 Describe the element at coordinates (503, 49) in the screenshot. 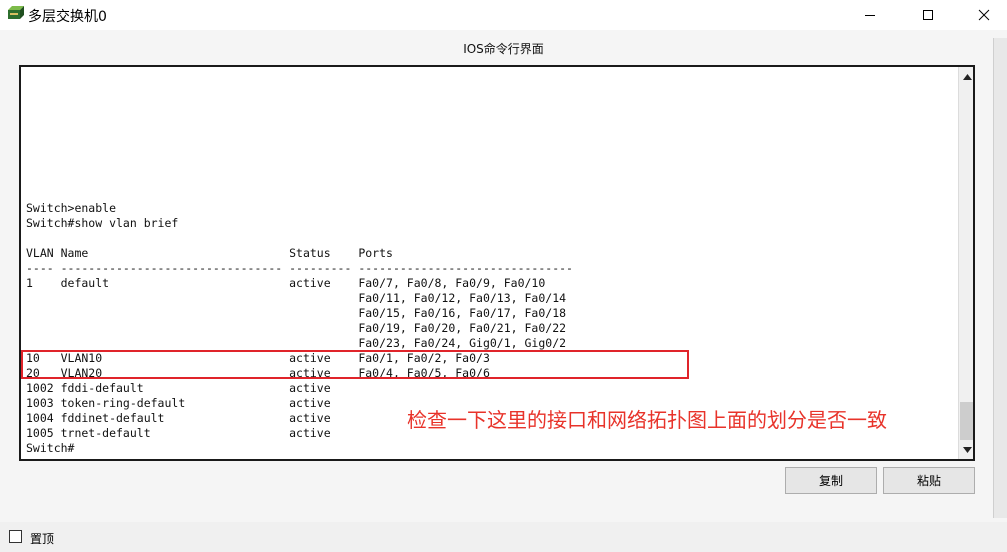

I see `cli-caption: IOS命令行界面` at that location.